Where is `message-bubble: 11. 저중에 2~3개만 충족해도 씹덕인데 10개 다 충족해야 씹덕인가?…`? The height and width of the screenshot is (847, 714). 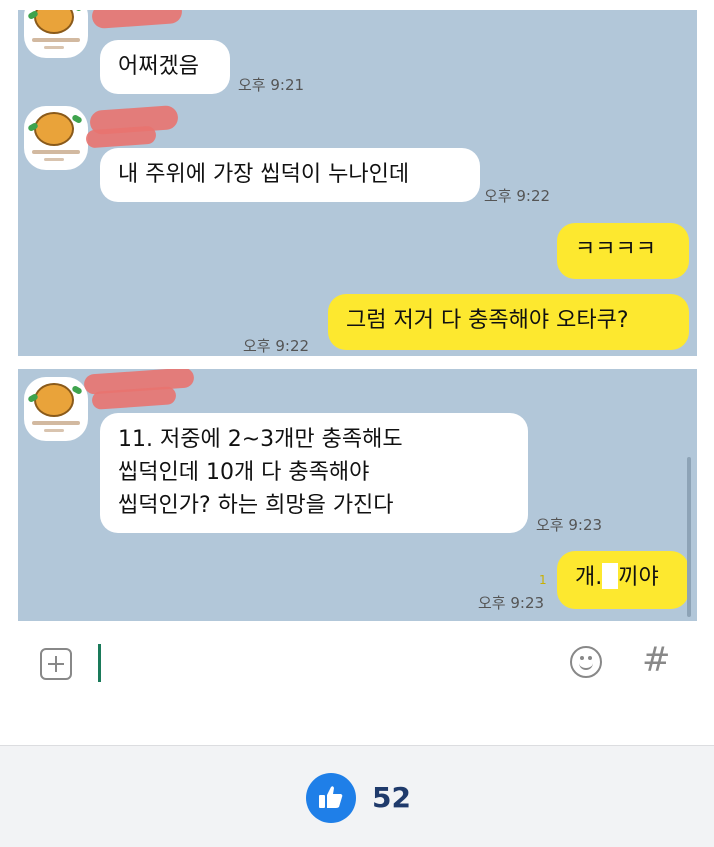
message-bubble: 11. 저중에 2~3개만 충족해도 씹덕인데 10개 다 충족해야 씹덕인가?… is located at coordinates (314, 473).